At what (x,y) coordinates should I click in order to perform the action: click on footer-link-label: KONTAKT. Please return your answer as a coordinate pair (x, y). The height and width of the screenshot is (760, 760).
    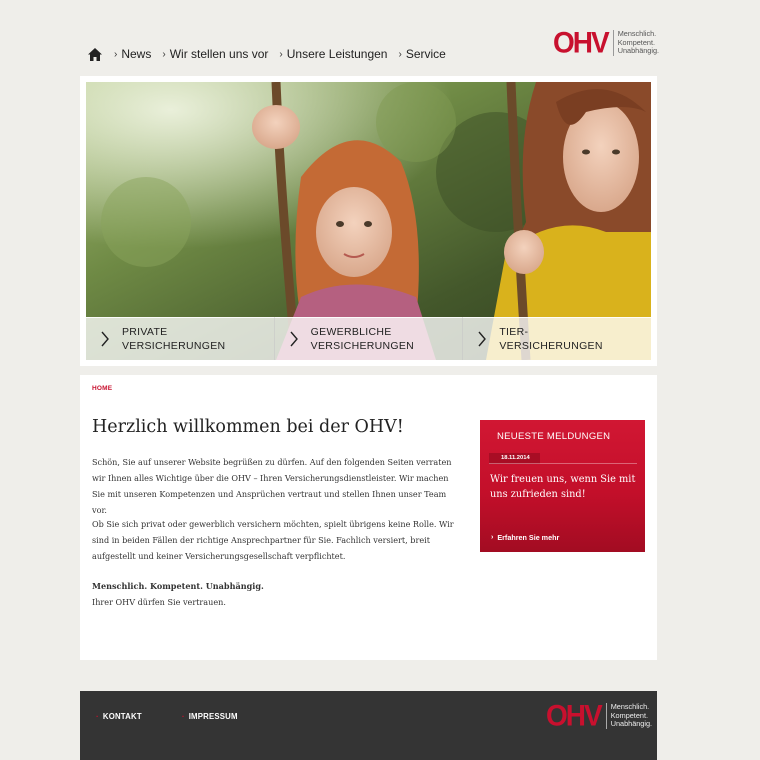
    Looking at the image, I should click on (122, 716).